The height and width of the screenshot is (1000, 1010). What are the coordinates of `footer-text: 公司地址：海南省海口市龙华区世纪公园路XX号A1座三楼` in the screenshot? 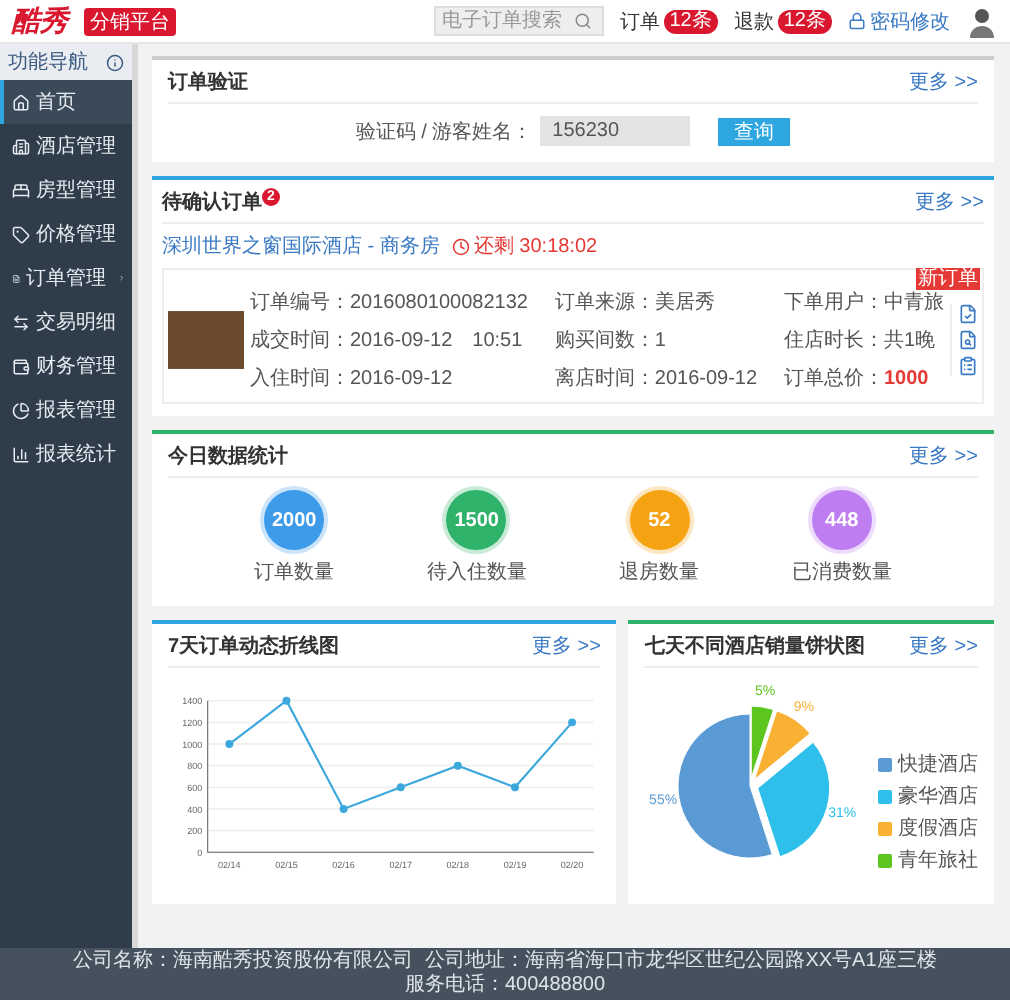 It's located at (681, 961).